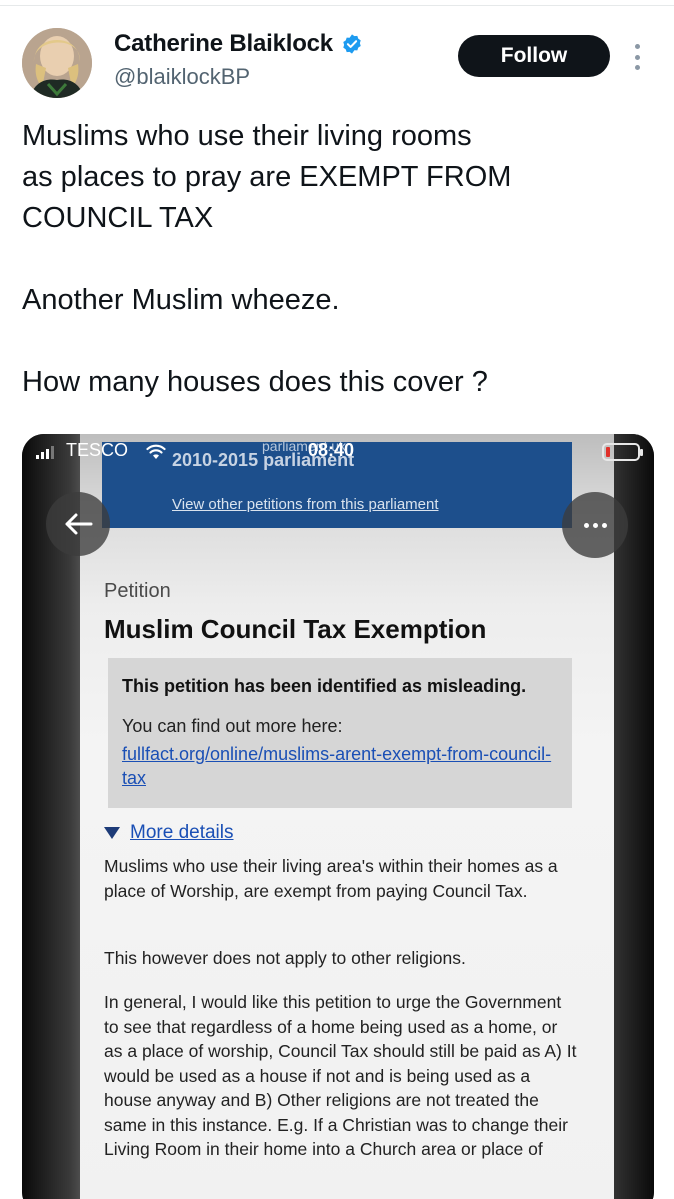 This screenshot has height=1199, width=674. Describe the element at coordinates (352, 44) in the screenshot. I see `verified-badge-icon` at that location.